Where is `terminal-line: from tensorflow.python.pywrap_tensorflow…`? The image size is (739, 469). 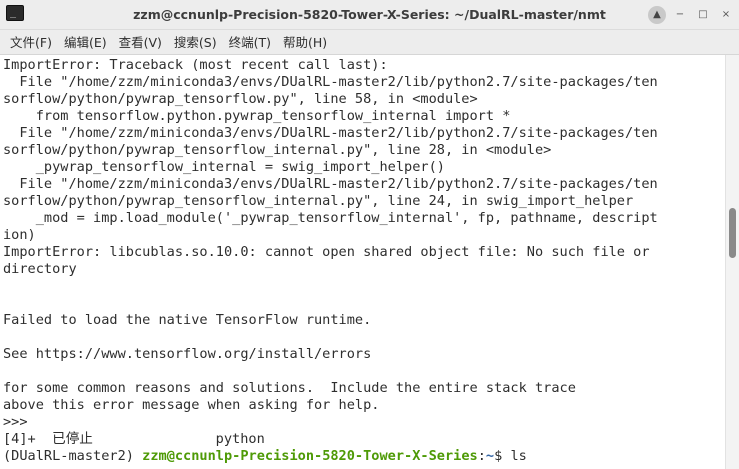 terminal-line: from tensorflow.python.pywrap_tensorflow… is located at coordinates (257, 116).